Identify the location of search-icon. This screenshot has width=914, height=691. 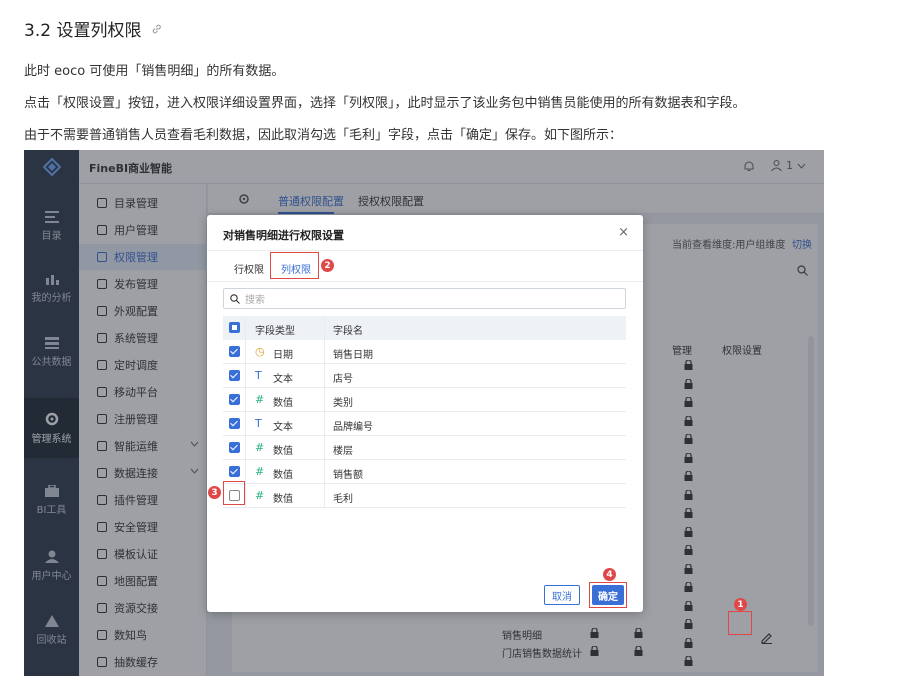
(235, 298).